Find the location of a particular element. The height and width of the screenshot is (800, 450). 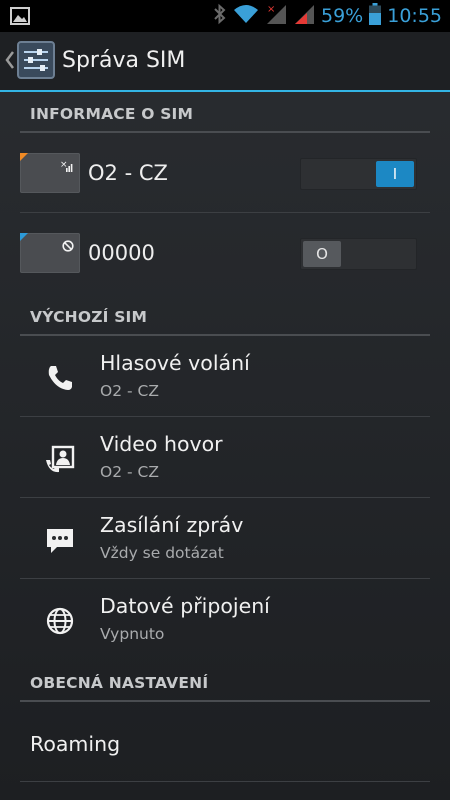

sim-card-icon: × is located at coordinates (50, 173).